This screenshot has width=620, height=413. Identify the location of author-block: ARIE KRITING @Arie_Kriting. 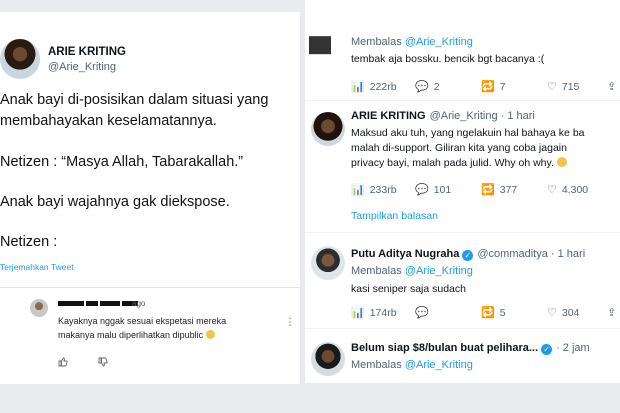
(83, 59).